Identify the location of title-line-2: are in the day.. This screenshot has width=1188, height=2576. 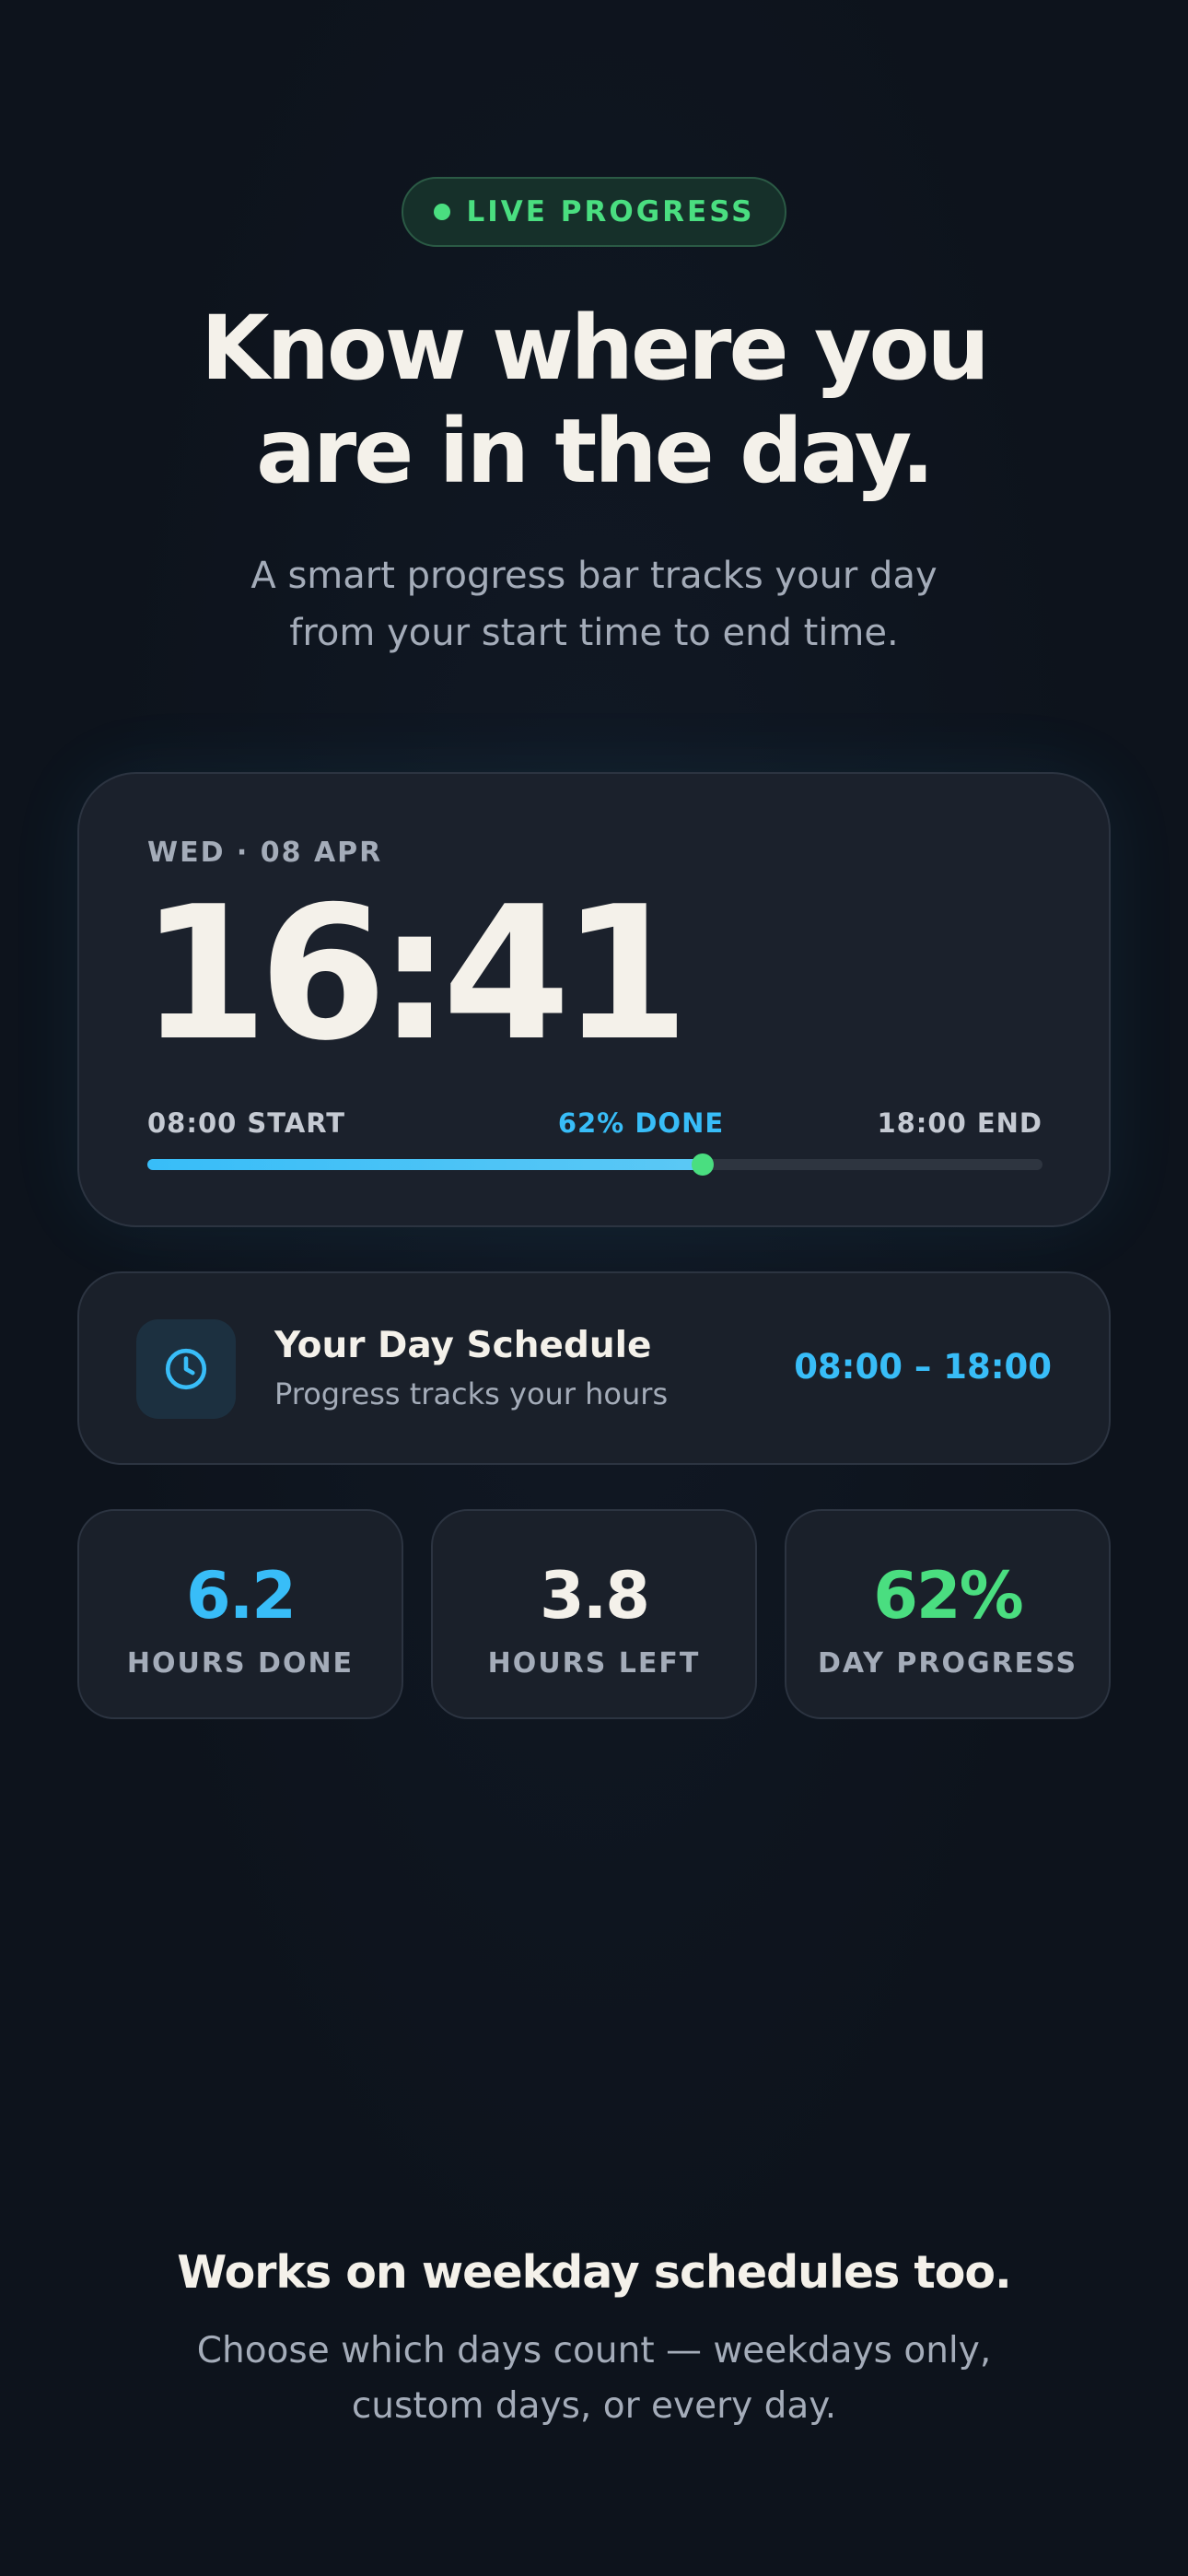
(595, 451).